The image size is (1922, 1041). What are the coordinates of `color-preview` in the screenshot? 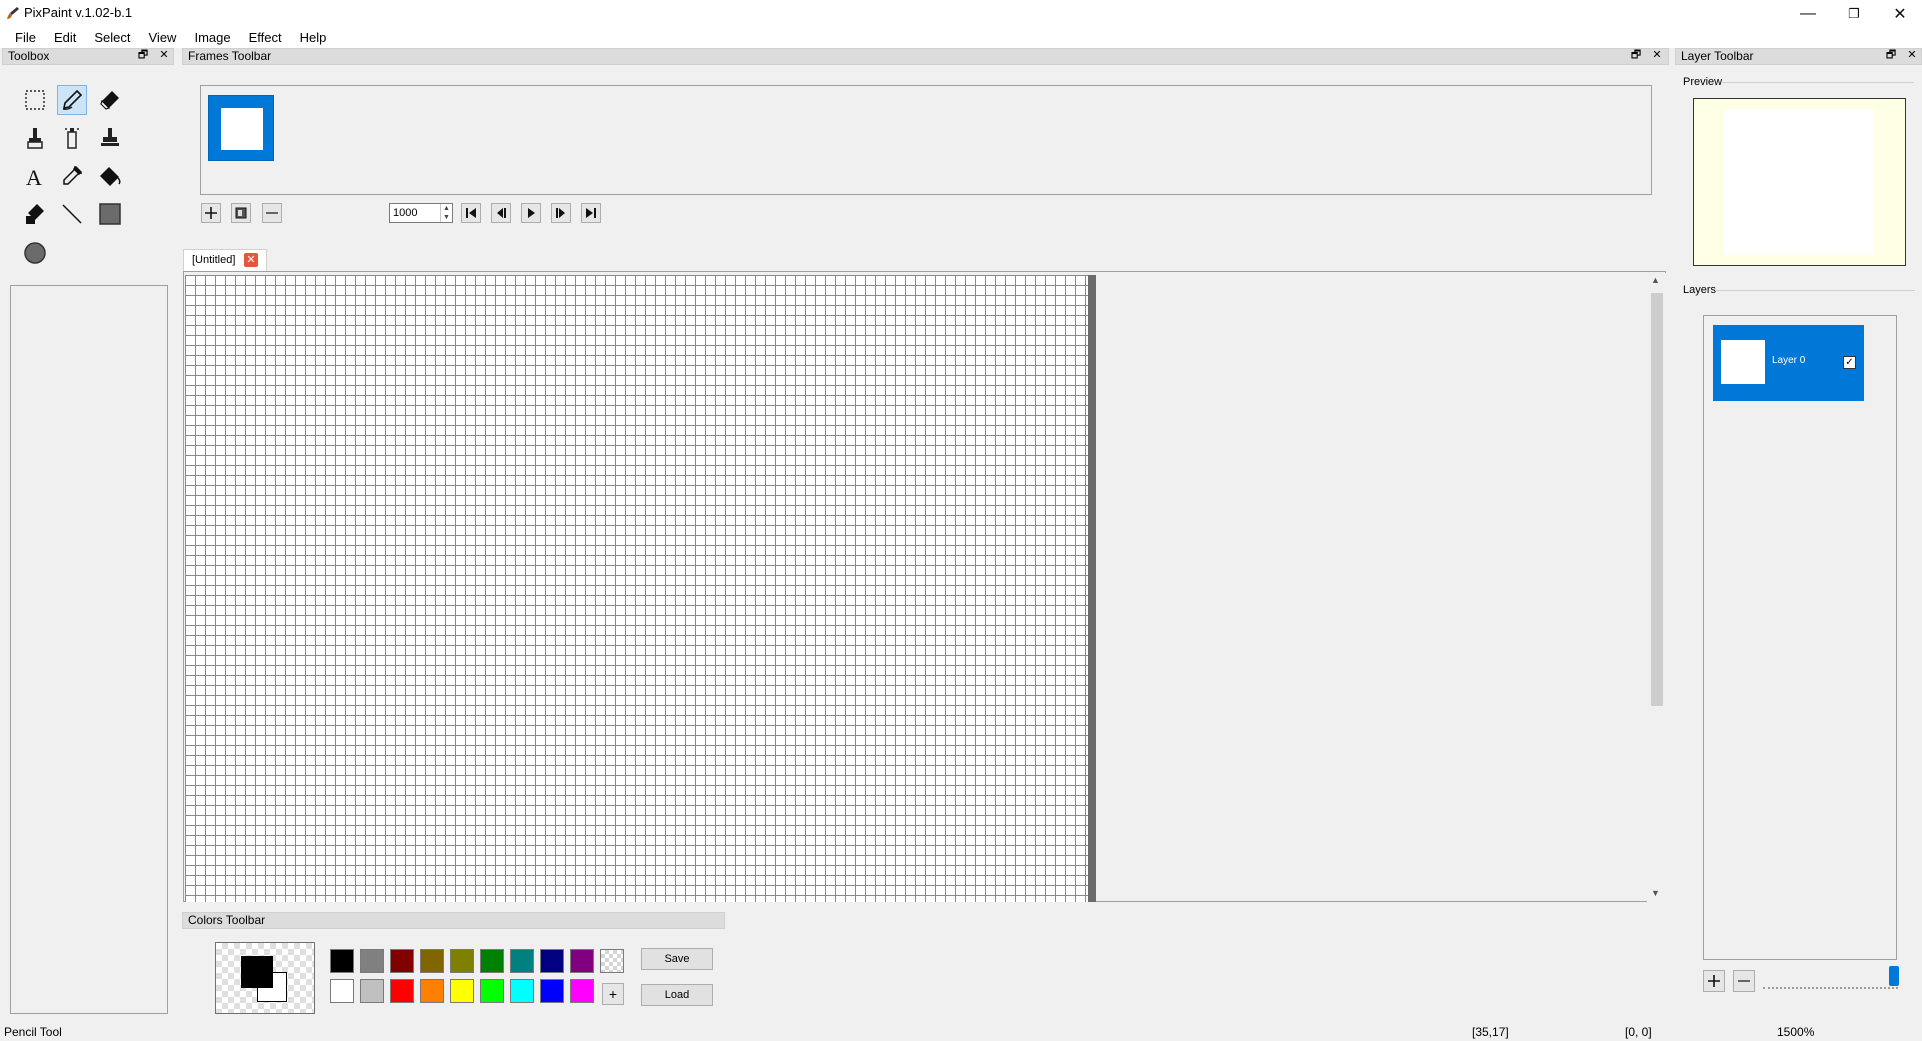 It's located at (265, 978).